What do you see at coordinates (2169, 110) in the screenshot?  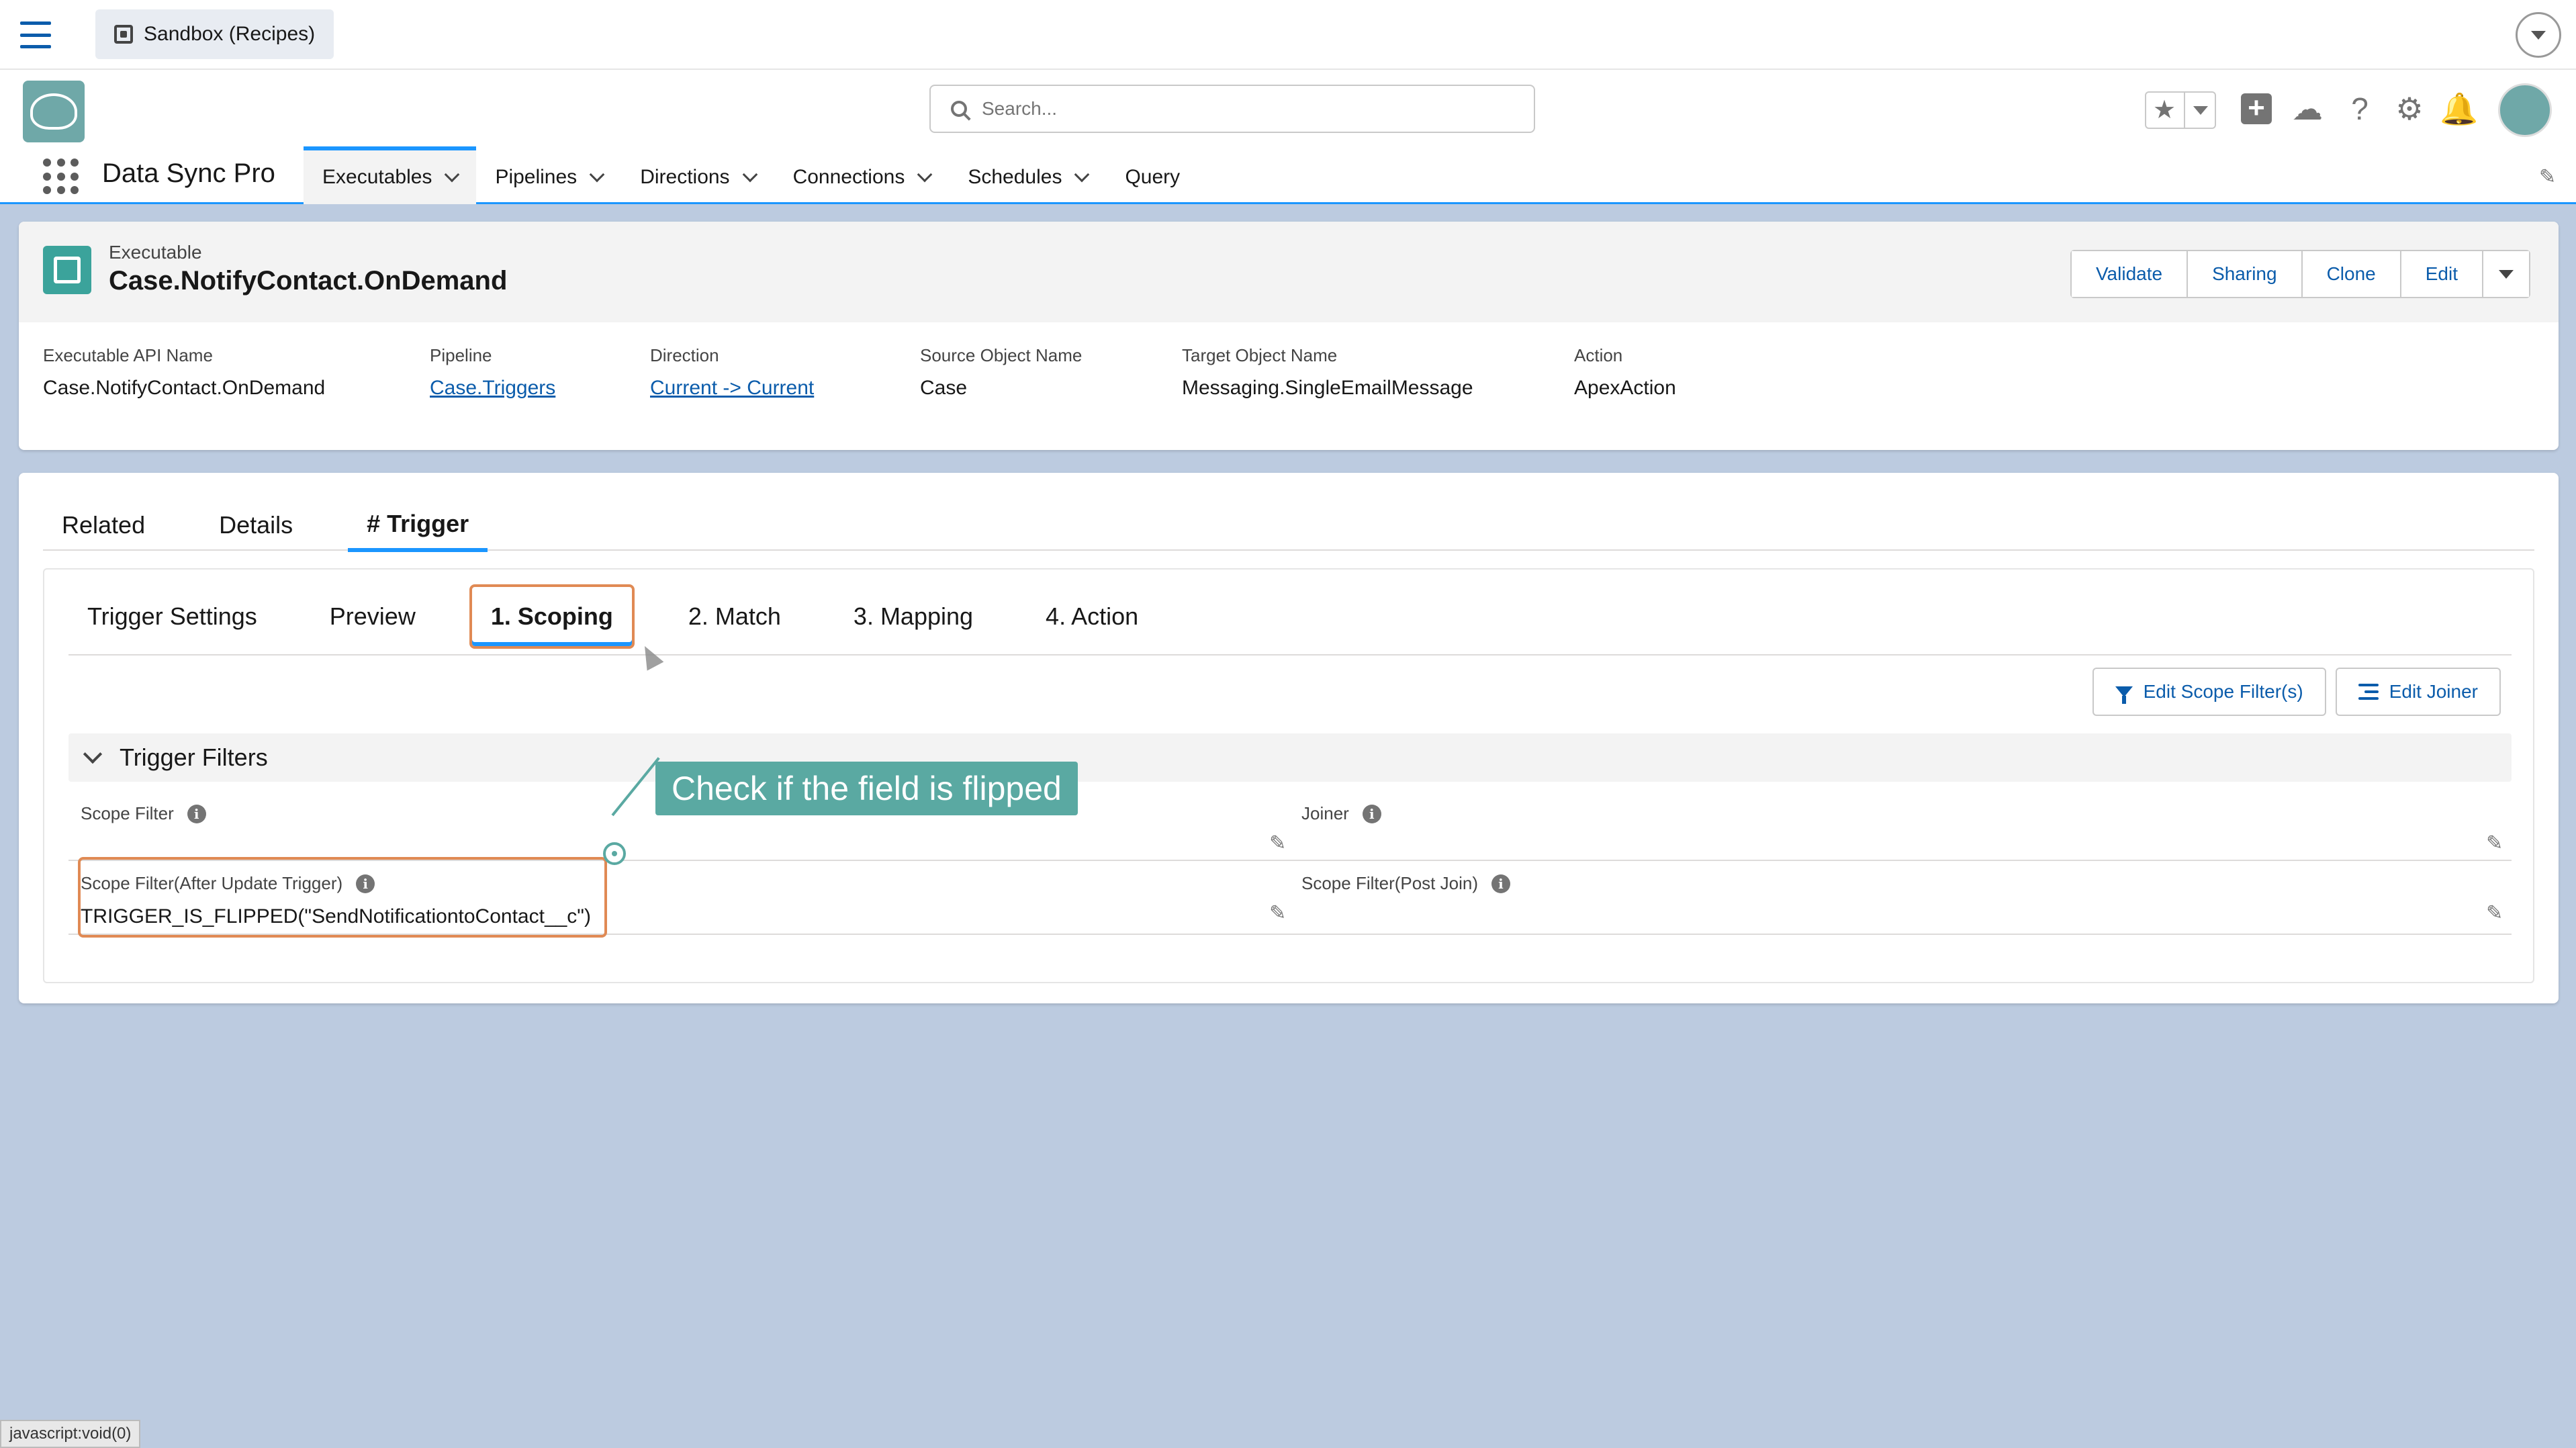 I see `star-icon: ★` at bounding box center [2169, 110].